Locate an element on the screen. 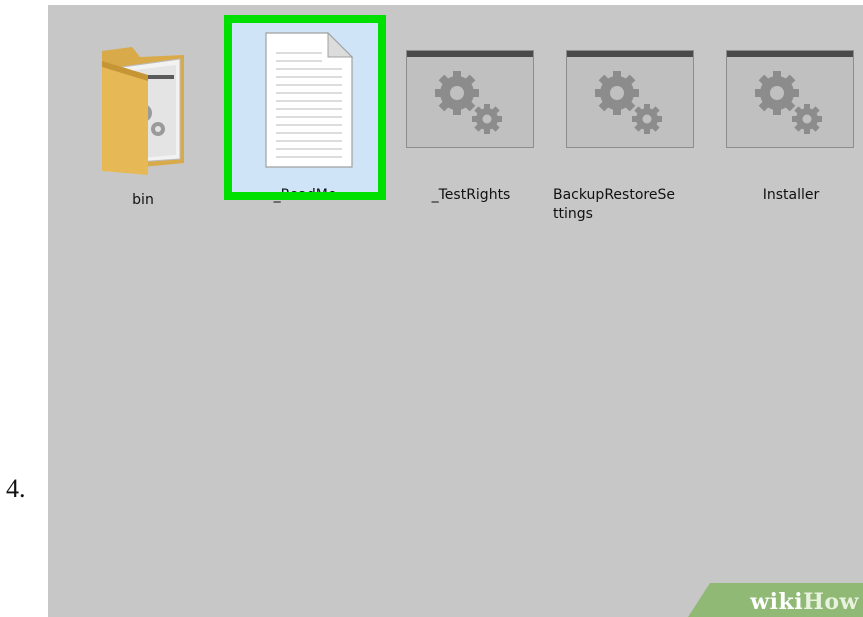 The image size is (863, 617). file-label: Installer is located at coordinates (791, 195).